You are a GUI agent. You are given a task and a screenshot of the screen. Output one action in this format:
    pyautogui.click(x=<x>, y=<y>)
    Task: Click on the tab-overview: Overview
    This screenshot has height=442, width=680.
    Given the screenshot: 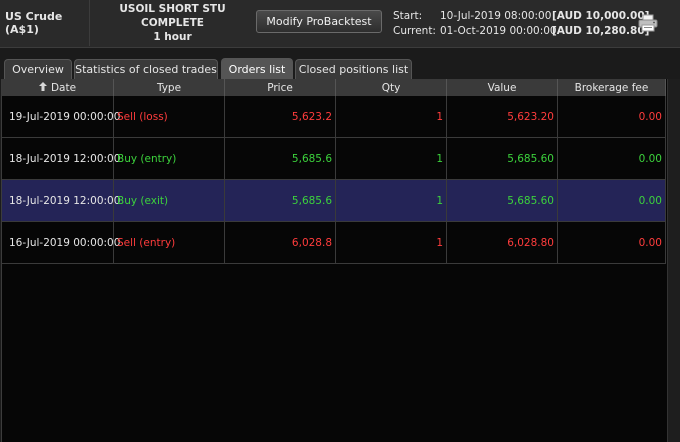 What is the action you would take?
    pyautogui.click(x=38, y=69)
    